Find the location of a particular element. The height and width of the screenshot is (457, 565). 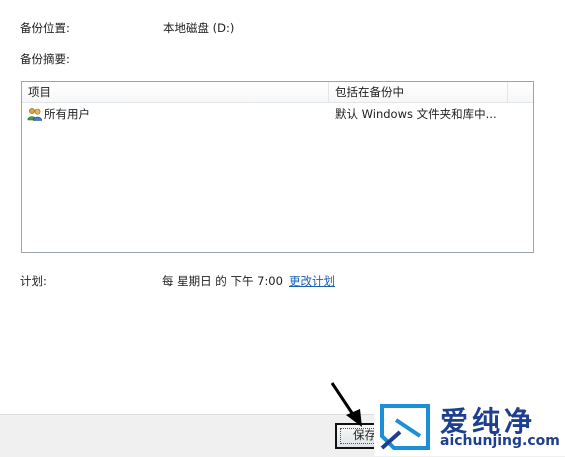

column-header-item: 项目 is located at coordinates (175, 92).